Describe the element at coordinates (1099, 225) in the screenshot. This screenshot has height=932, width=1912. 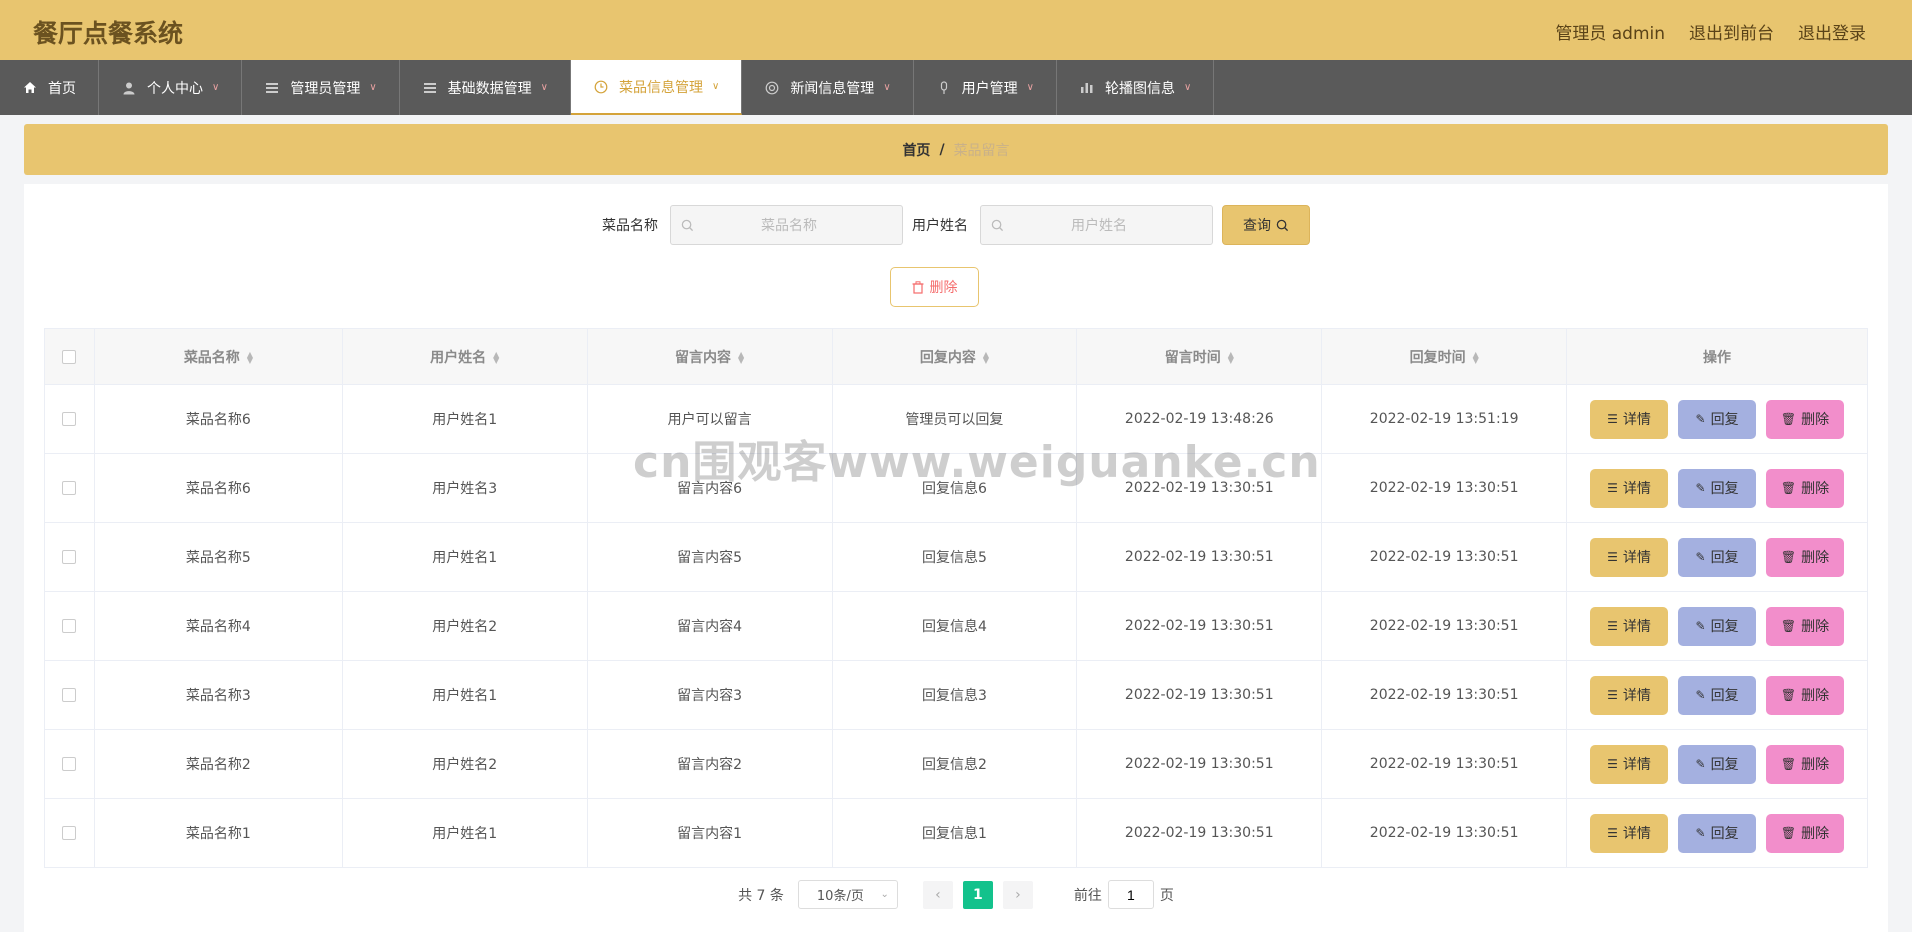
I see `user-name-input` at that location.